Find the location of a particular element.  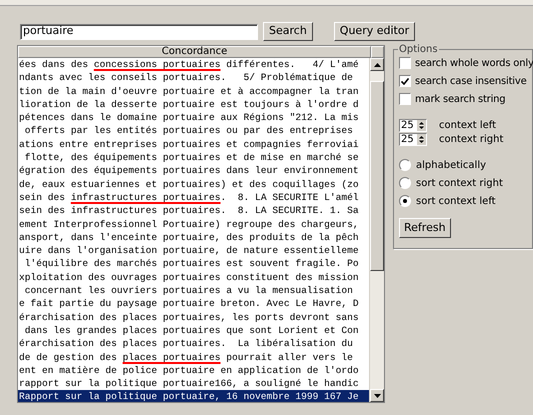

concordance-line: ent en matière de police portuaire en application de l'ordo is located at coordinates (194, 371).